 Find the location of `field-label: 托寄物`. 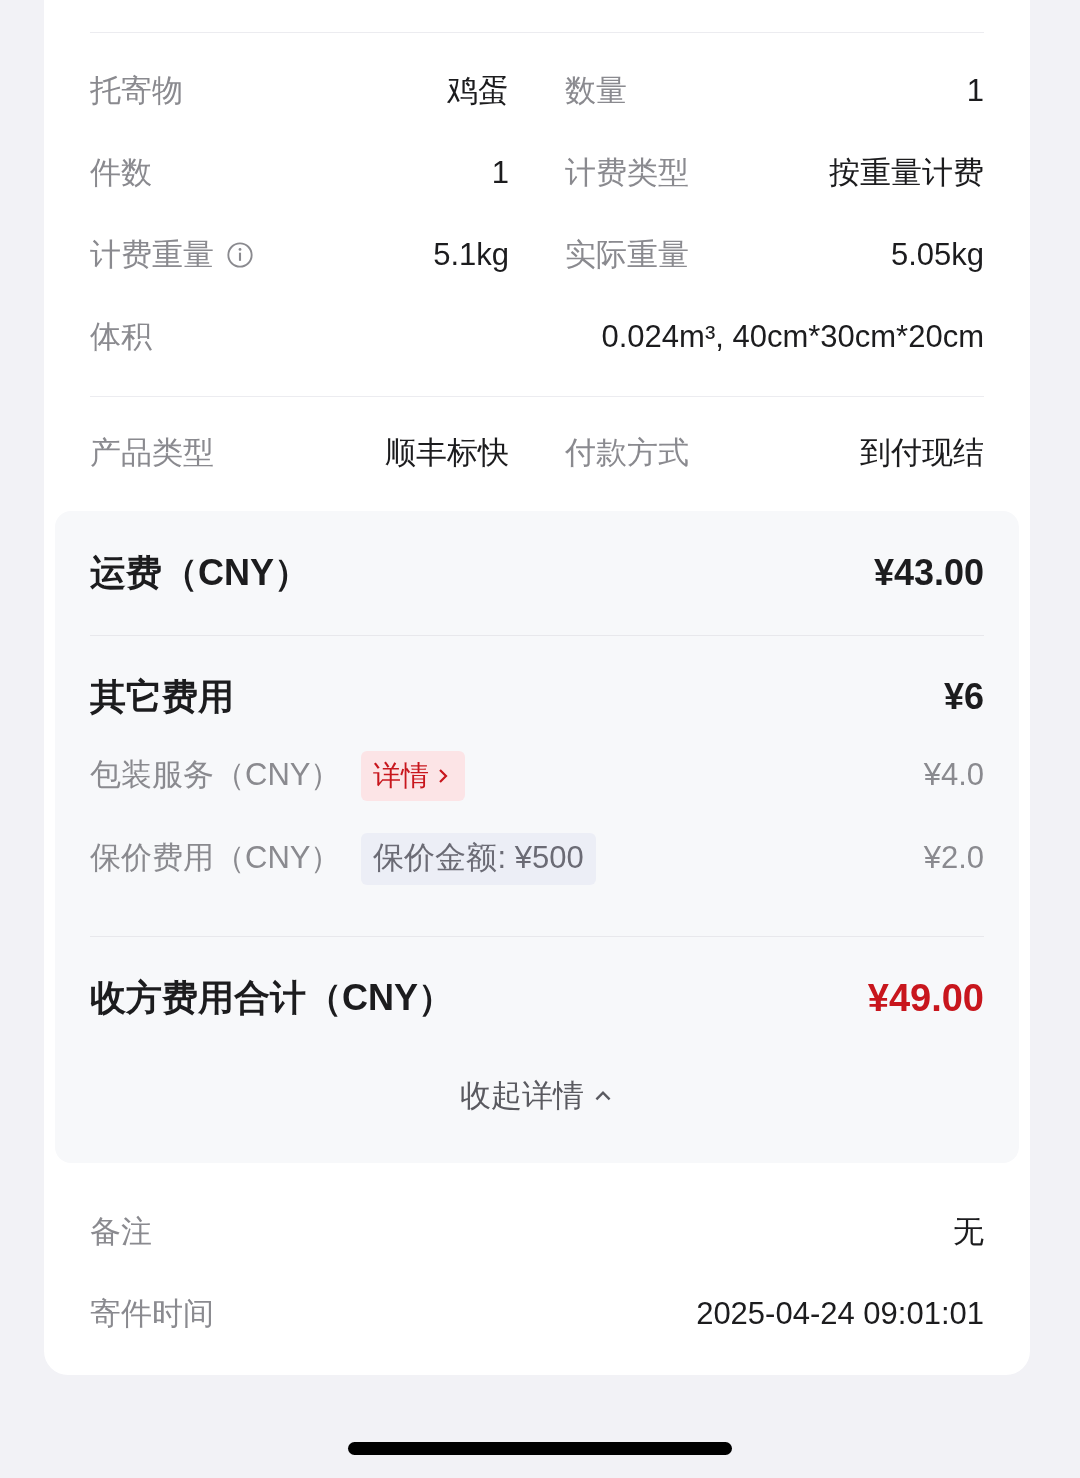

field-label: 托寄物 is located at coordinates (136, 90).